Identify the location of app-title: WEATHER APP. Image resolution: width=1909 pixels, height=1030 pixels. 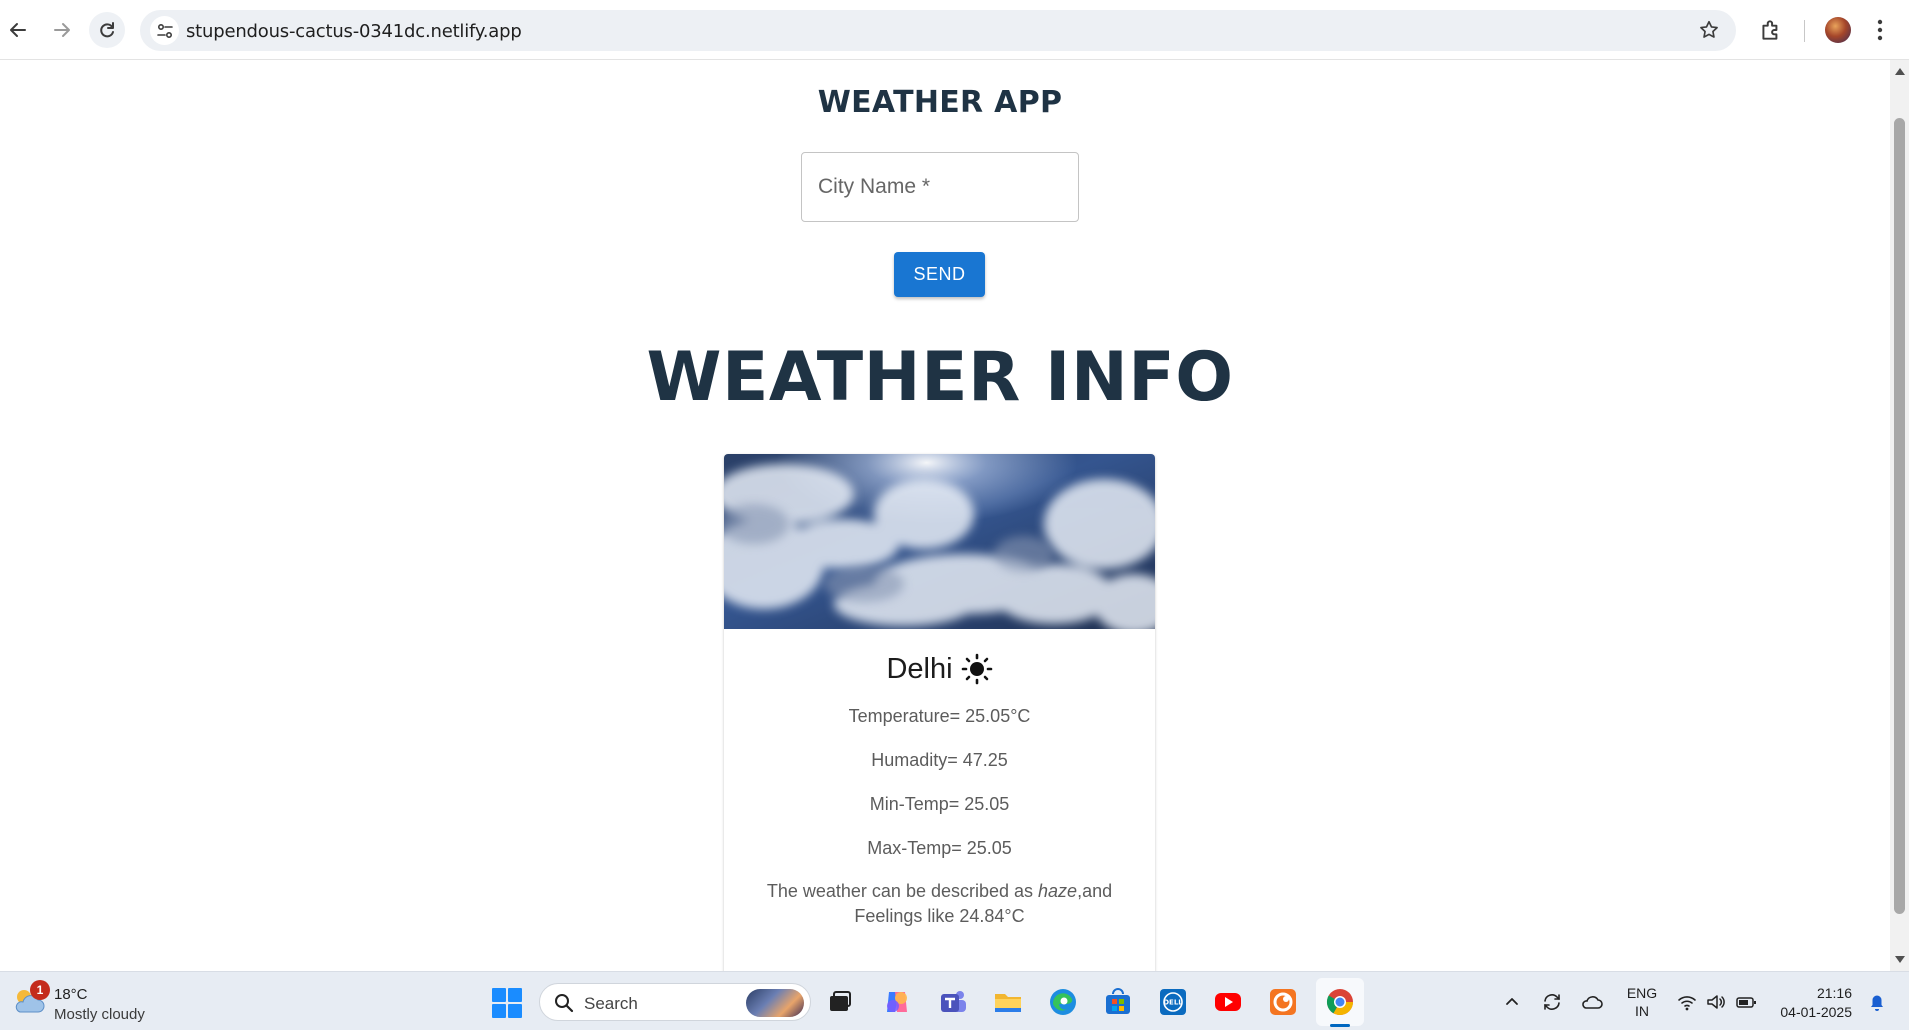
(940, 102).